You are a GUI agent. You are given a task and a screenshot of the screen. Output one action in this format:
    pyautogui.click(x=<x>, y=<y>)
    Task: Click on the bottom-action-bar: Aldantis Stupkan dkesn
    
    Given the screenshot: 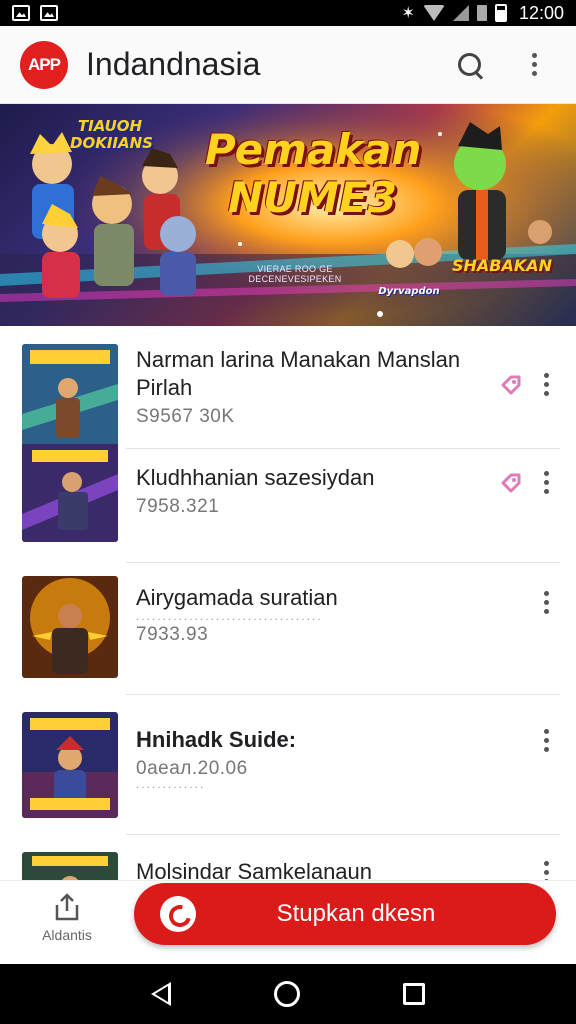 What is the action you would take?
    pyautogui.click(x=288, y=922)
    